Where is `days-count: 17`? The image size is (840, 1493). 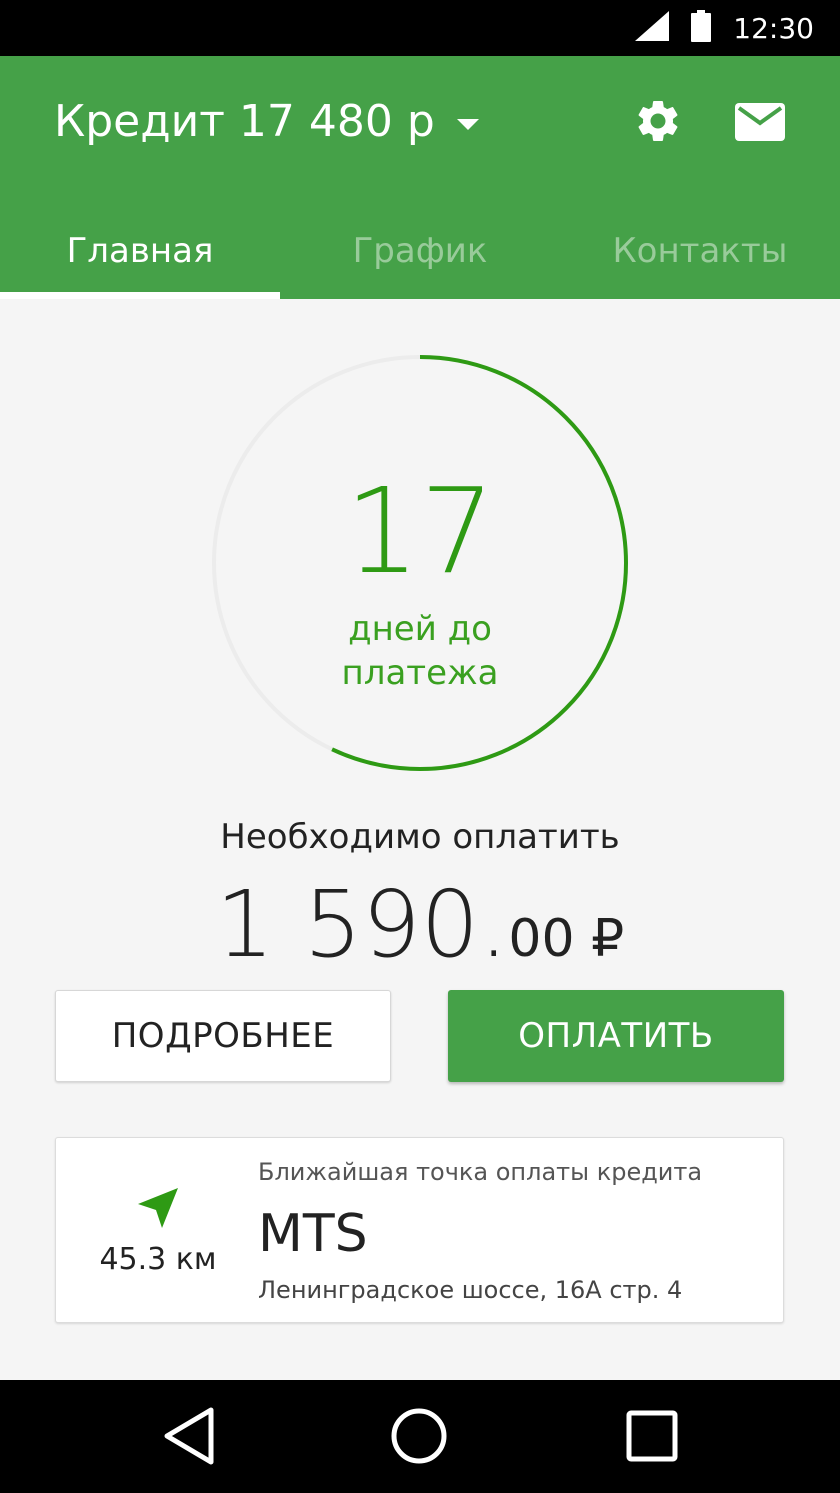
days-count: 17 is located at coordinates (420, 531).